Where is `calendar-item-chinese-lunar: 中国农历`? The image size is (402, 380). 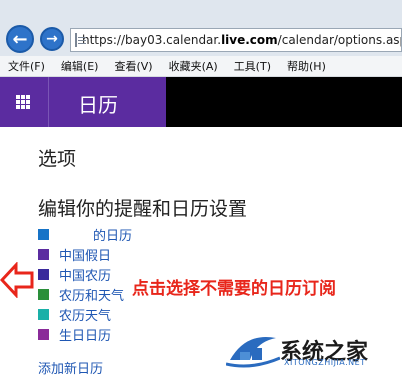
calendar-item-chinese-lunar: 中国农历 is located at coordinates (85, 274).